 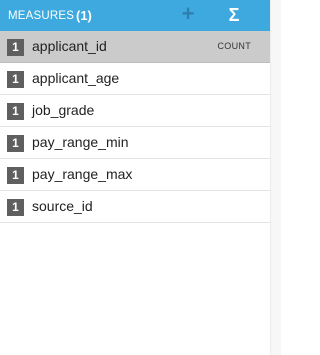 What do you see at coordinates (135, 79) in the screenshot?
I see `measure-row-applicant-age: 1 applicant_age` at bounding box center [135, 79].